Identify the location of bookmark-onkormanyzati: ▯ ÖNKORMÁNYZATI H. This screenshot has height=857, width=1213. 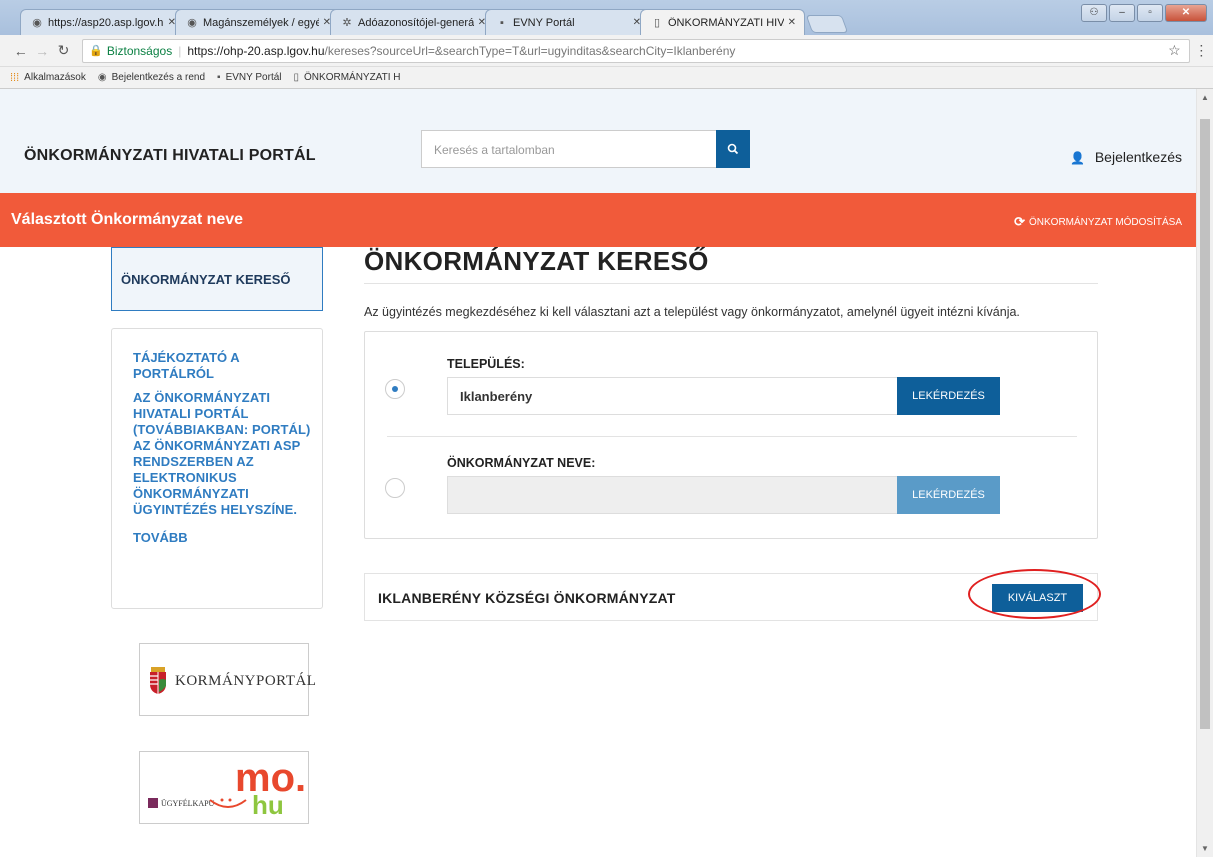
(347, 77).